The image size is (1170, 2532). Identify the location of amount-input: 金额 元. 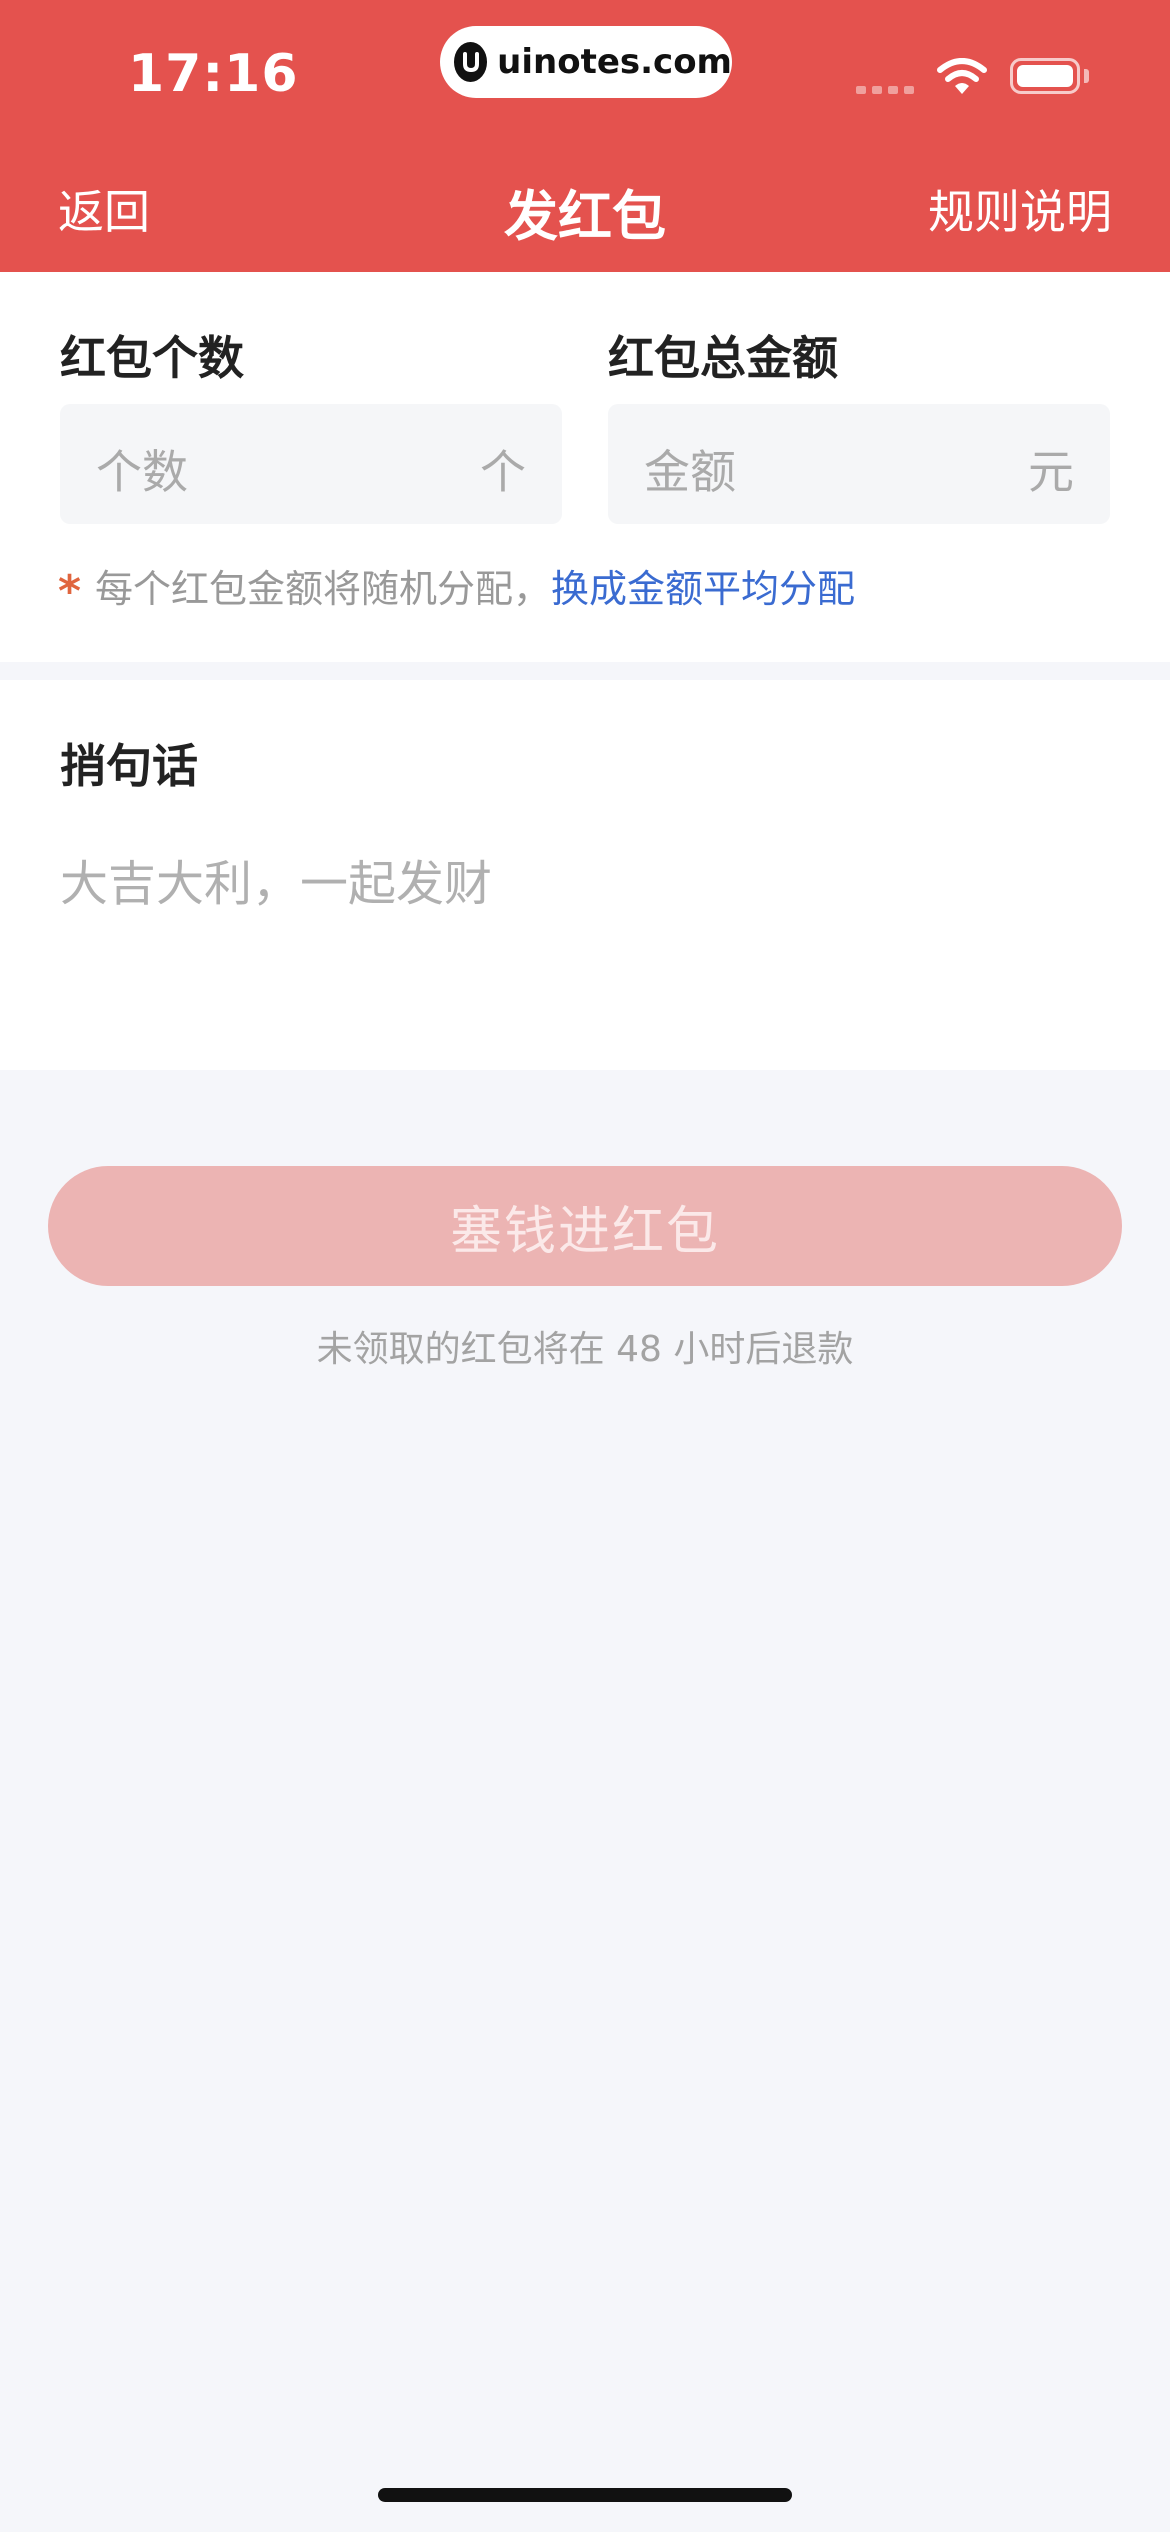
(859, 464).